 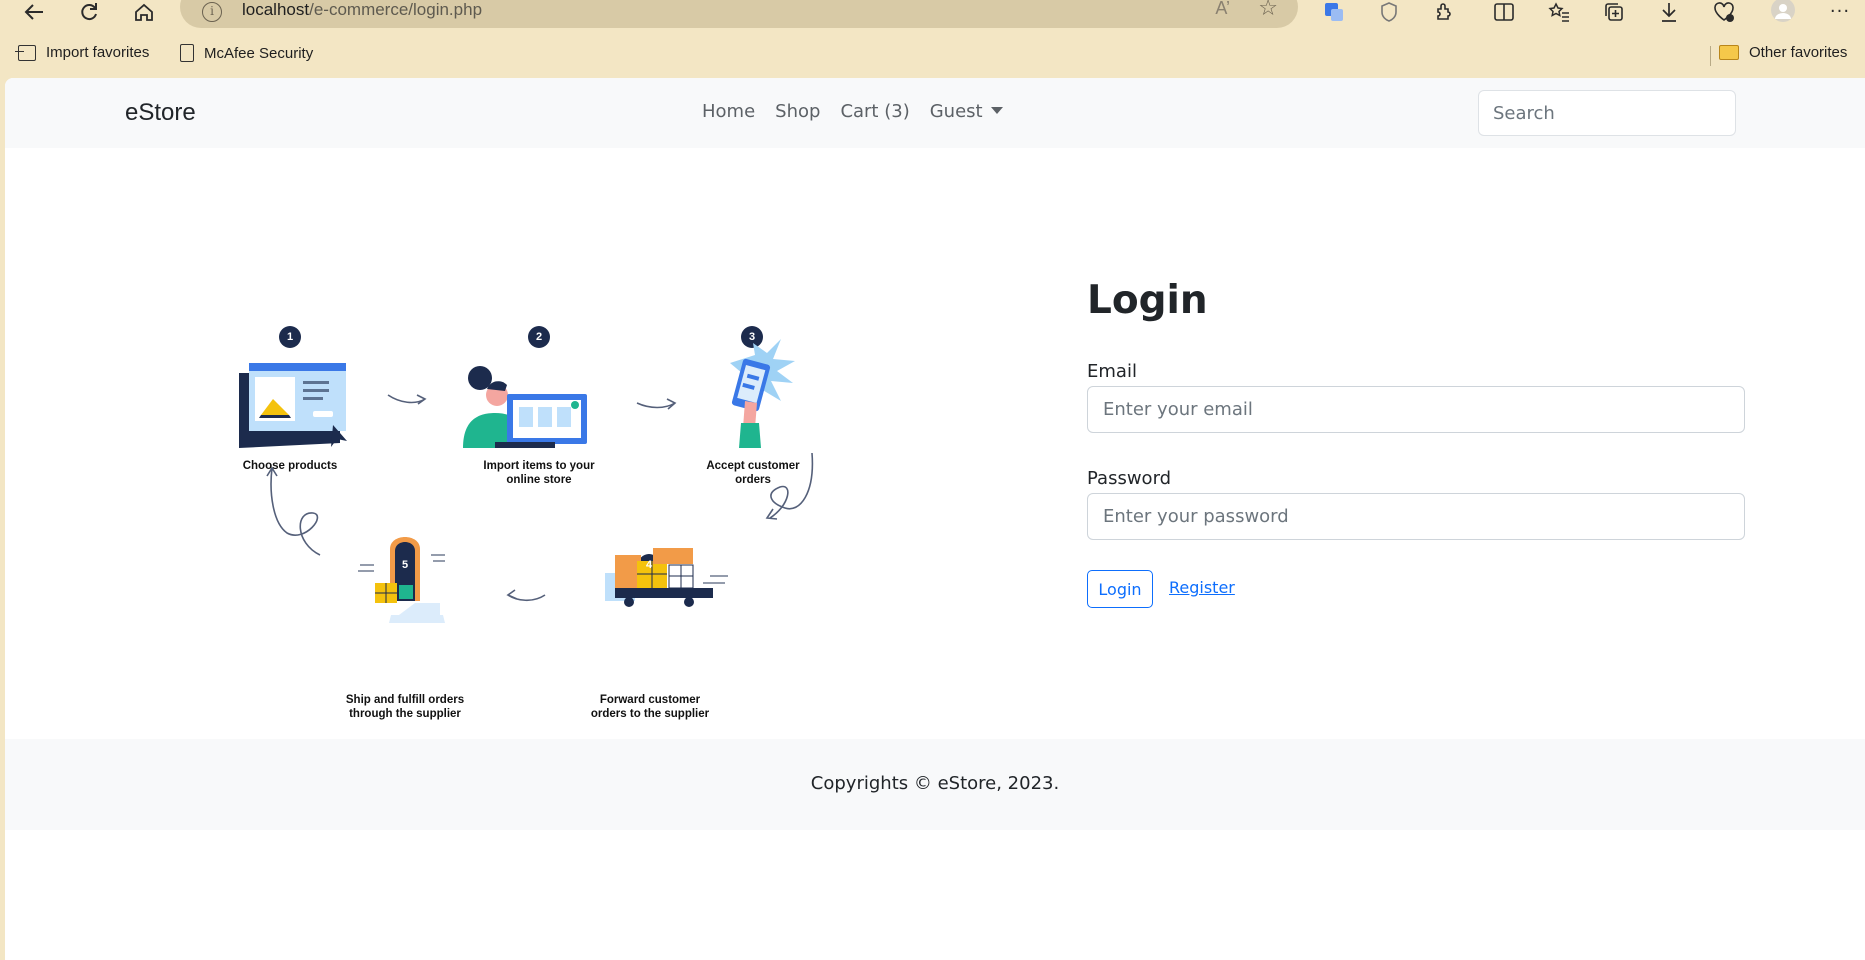 What do you see at coordinates (666, 577) in the screenshot?
I see `cart-with-boxes-icon` at bounding box center [666, 577].